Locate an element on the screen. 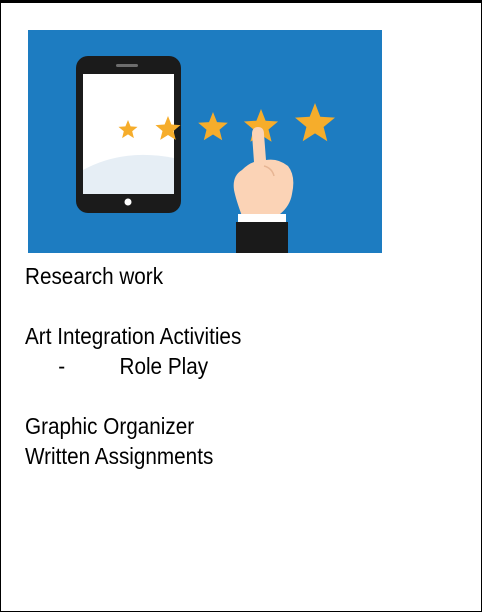  sub-item-label: Role Play is located at coordinates (164, 366).